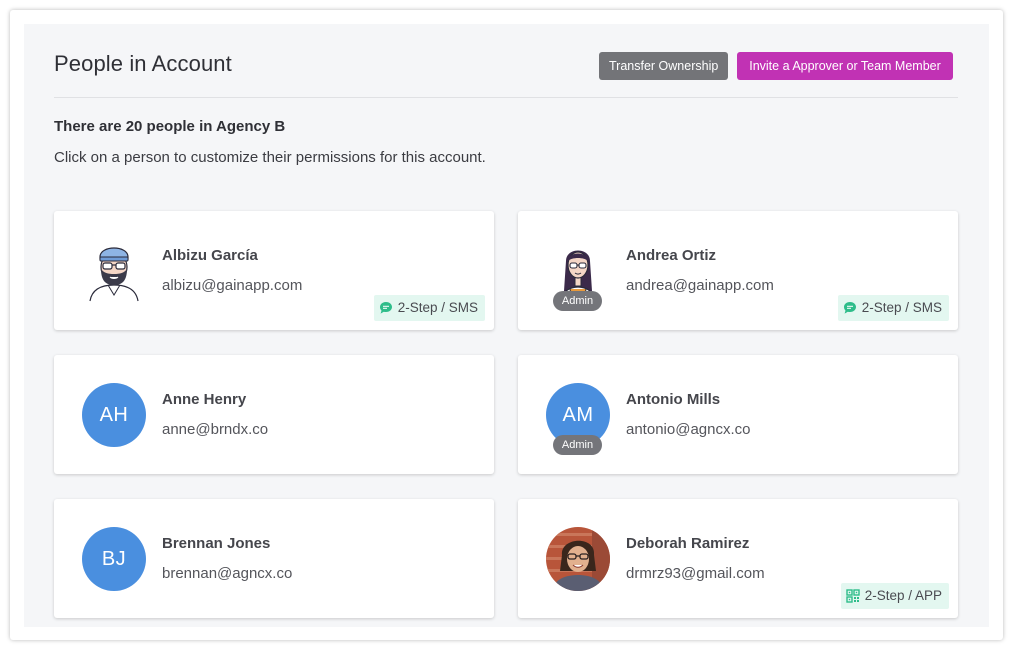 This screenshot has width=1013, height=651. I want to click on bearded-man-illustration-icon, so click(114, 274).